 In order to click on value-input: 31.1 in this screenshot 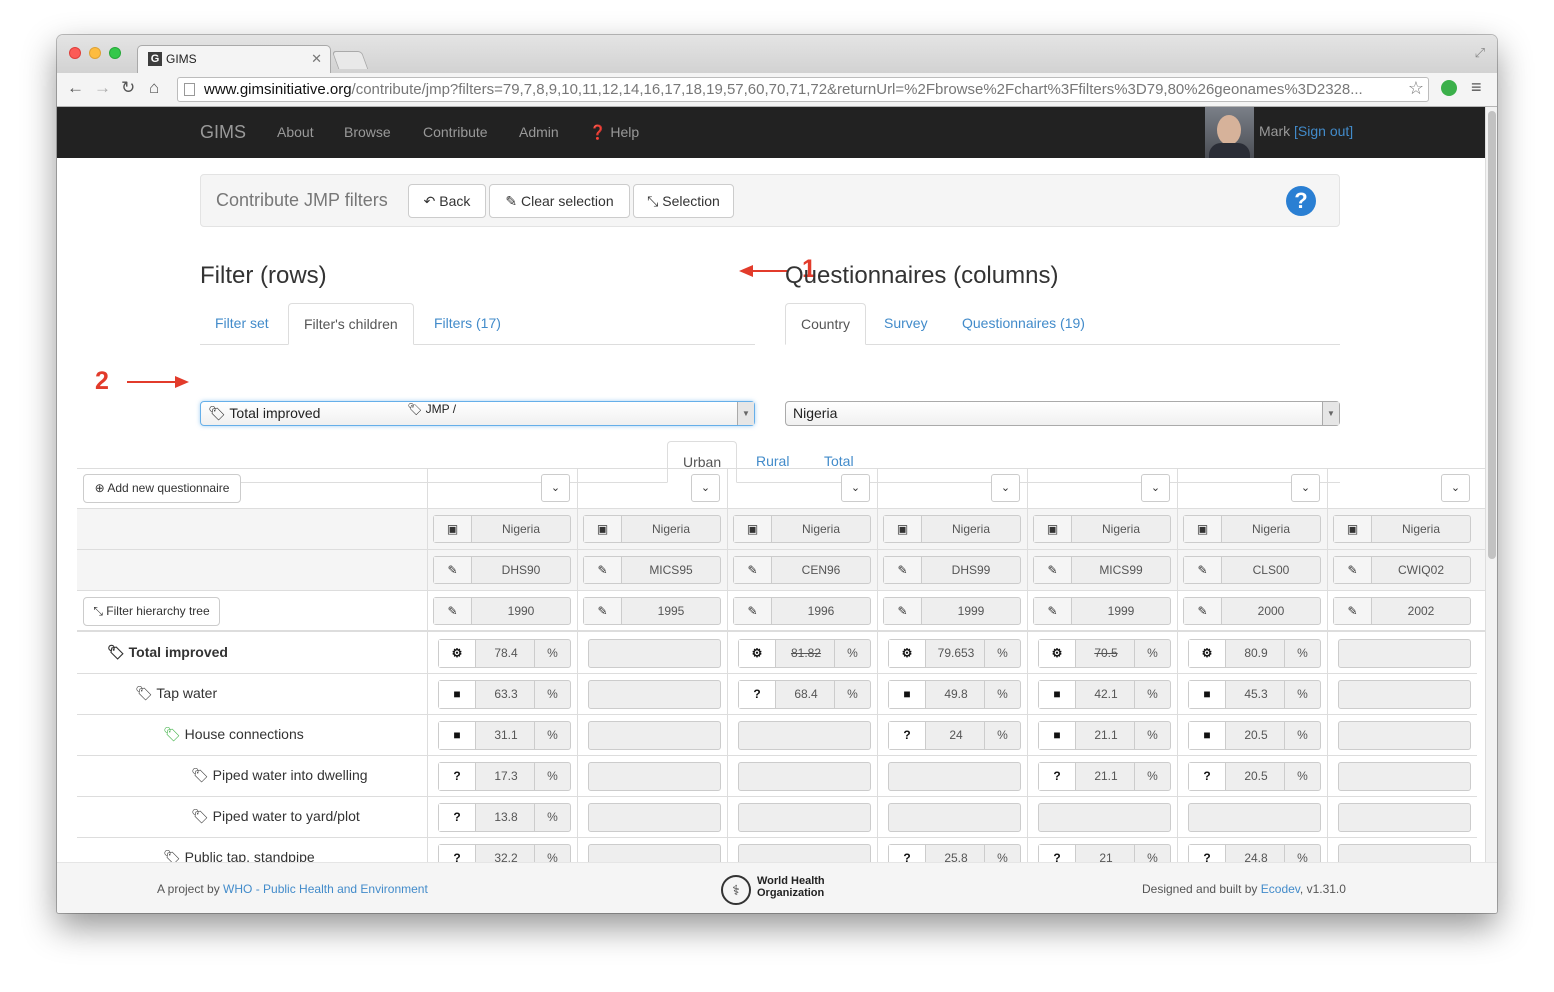, I will do `click(506, 735)`.